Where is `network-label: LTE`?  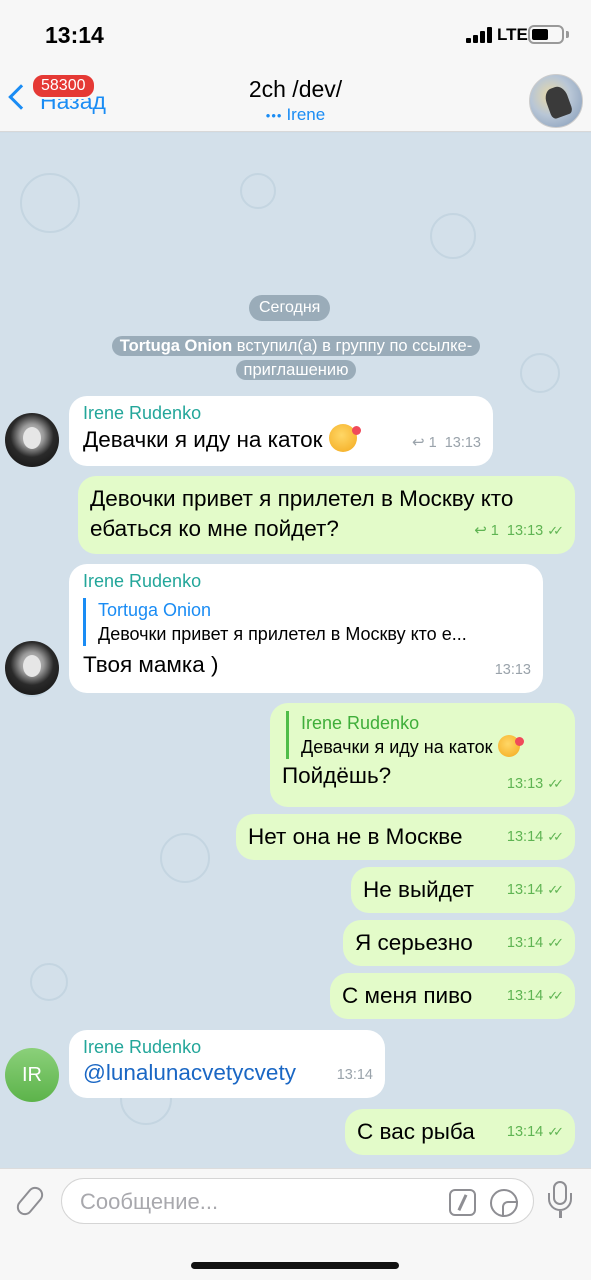
network-label: LTE is located at coordinates (512, 34).